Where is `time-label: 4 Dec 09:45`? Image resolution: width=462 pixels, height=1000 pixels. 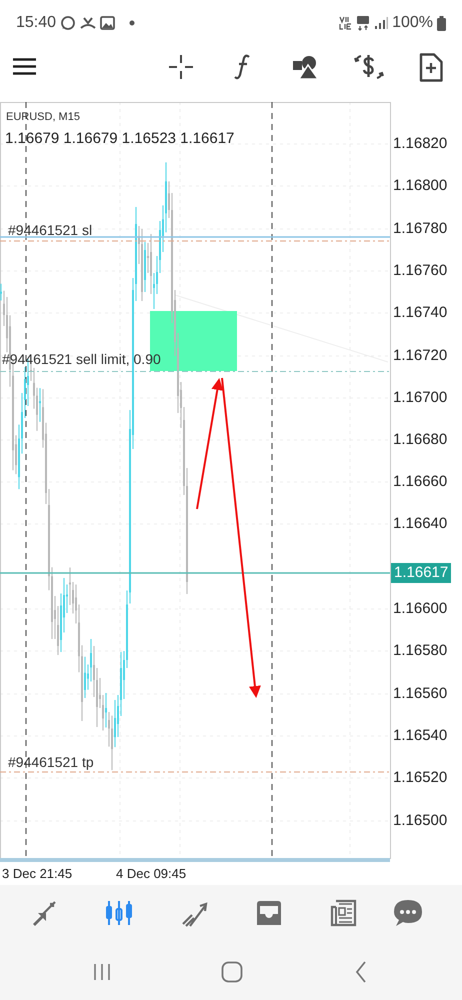 time-label: 4 Dec 09:45 is located at coordinates (151, 873).